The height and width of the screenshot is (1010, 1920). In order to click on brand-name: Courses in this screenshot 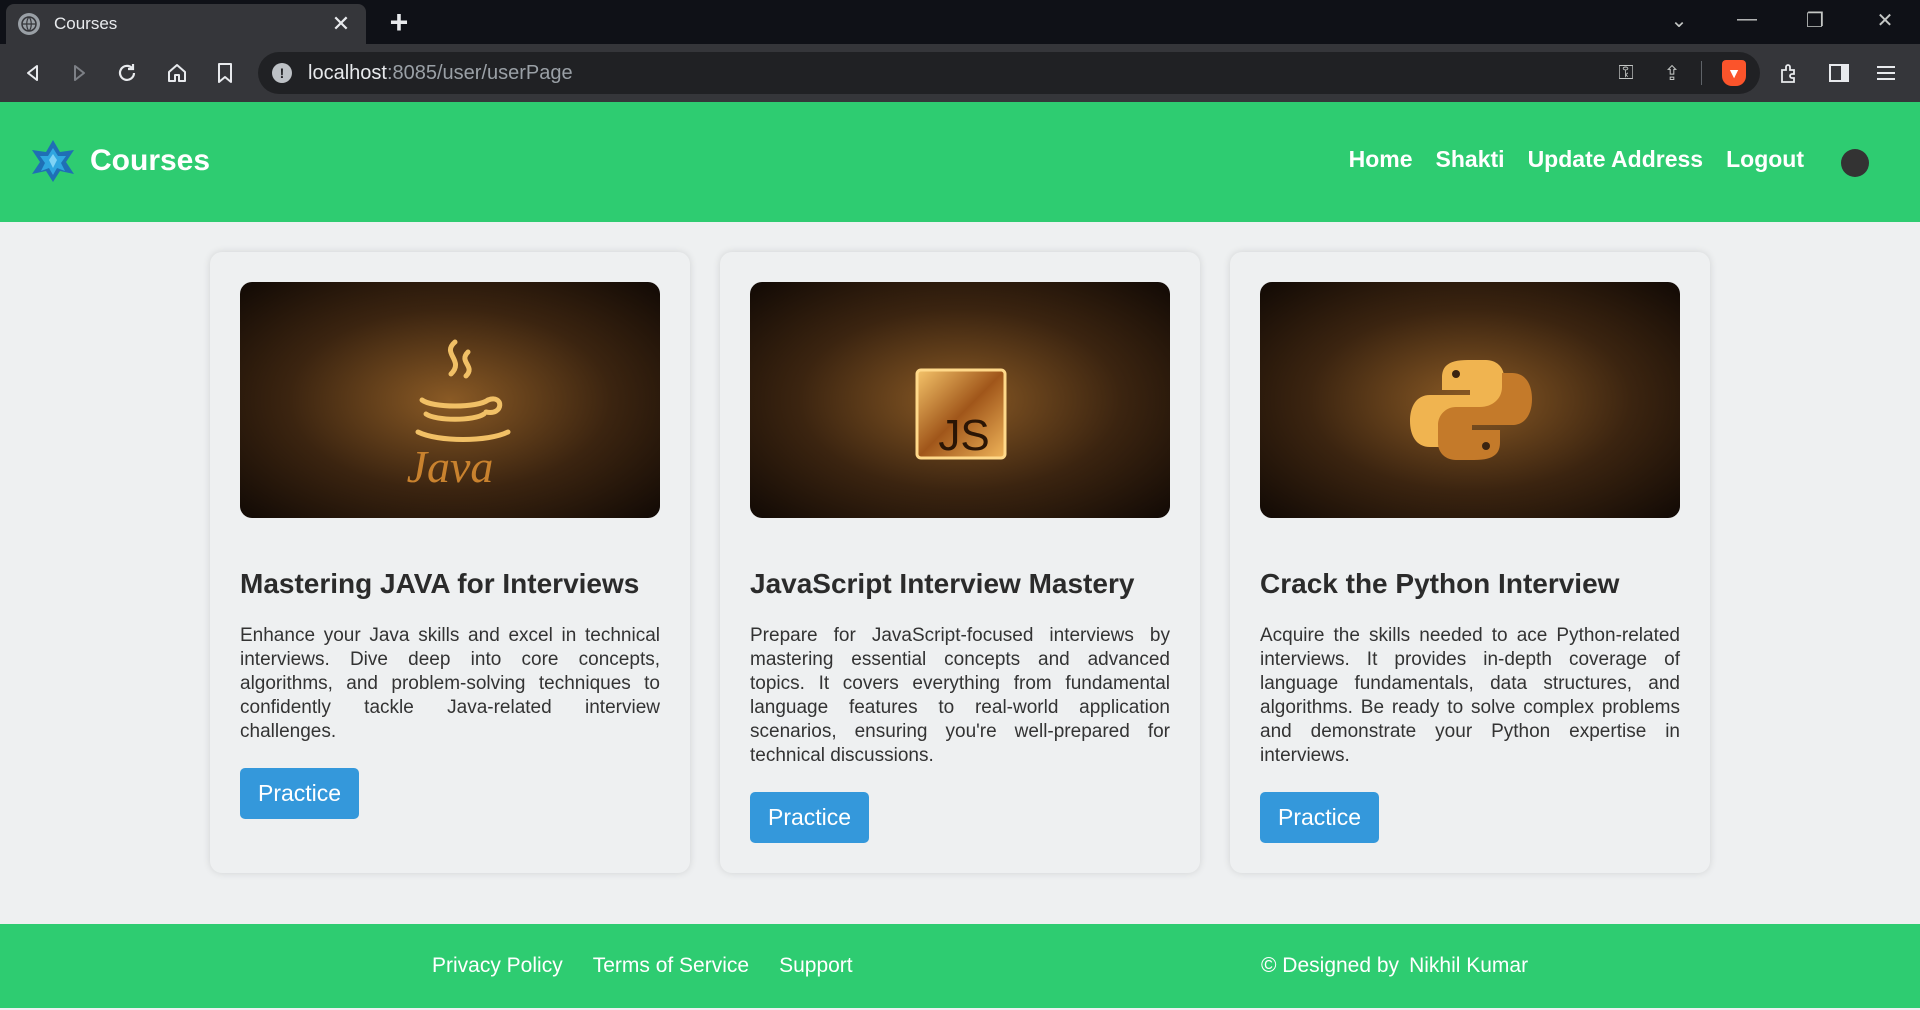, I will do `click(150, 161)`.